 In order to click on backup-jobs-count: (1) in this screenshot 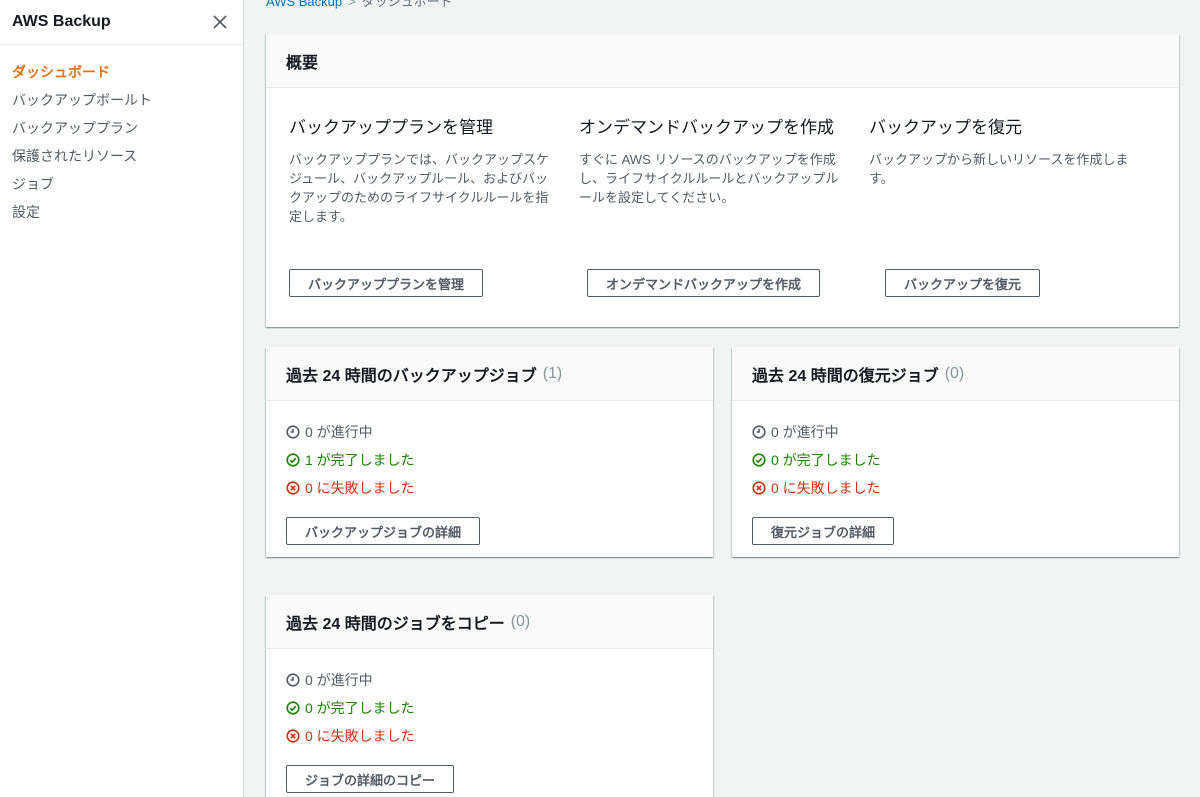, I will do `click(552, 373)`.